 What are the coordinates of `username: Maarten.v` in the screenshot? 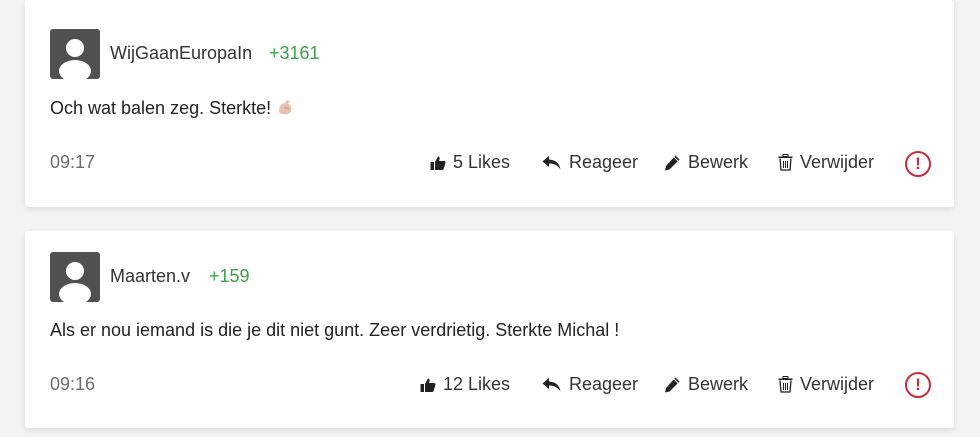 It's located at (150, 276).